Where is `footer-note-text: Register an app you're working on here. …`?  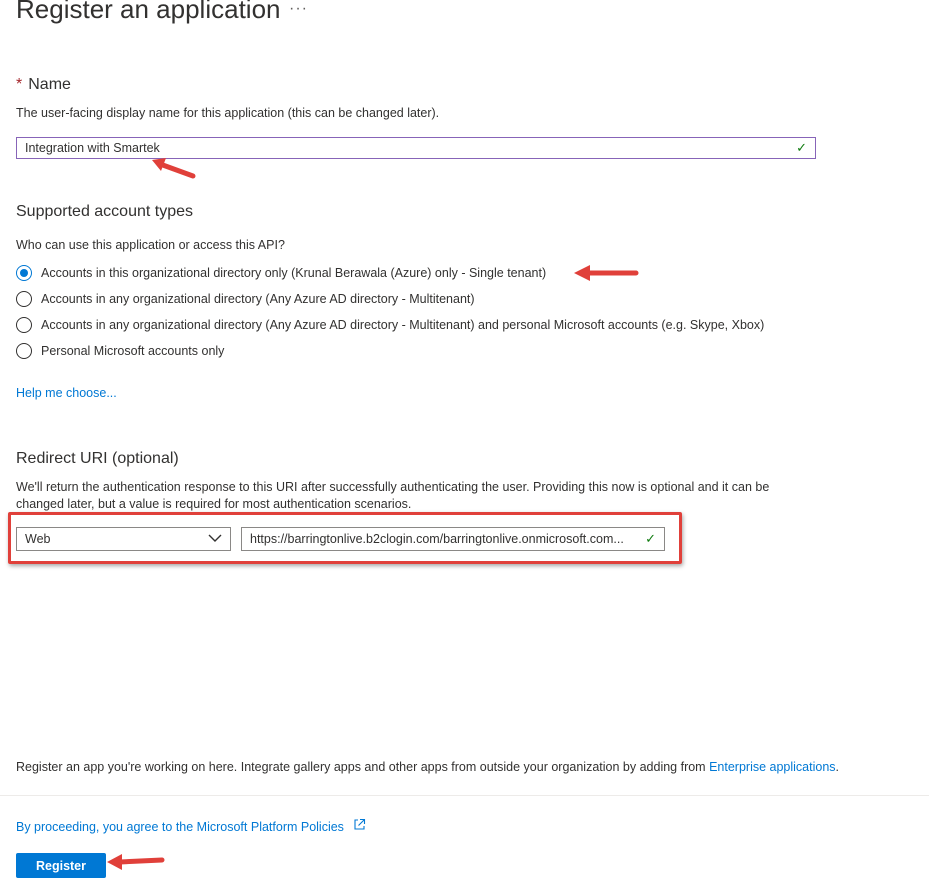
footer-note-text: Register an app you're working on here. … is located at coordinates (363, 767).